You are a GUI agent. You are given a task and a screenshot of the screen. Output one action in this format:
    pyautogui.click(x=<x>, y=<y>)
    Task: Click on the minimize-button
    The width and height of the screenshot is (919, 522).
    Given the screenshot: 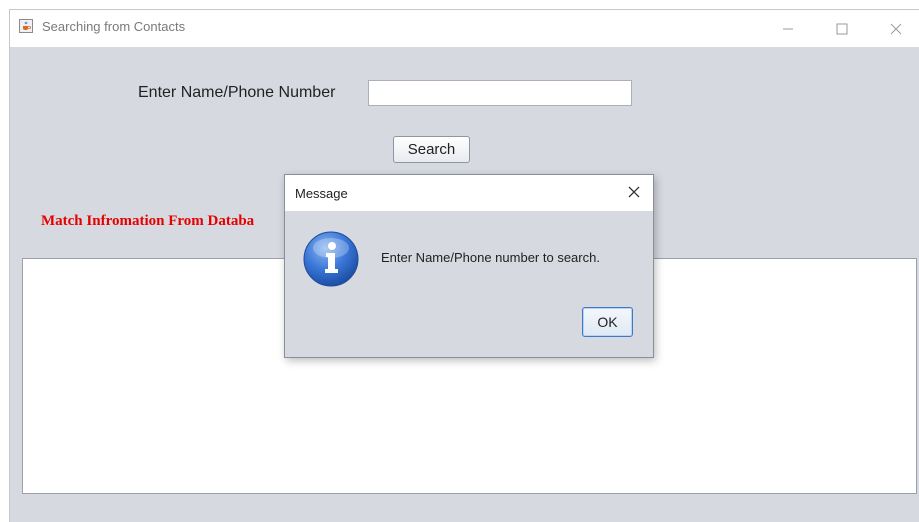 What is the action you would take?
    pyautogui.click(x=788, y=28)
    